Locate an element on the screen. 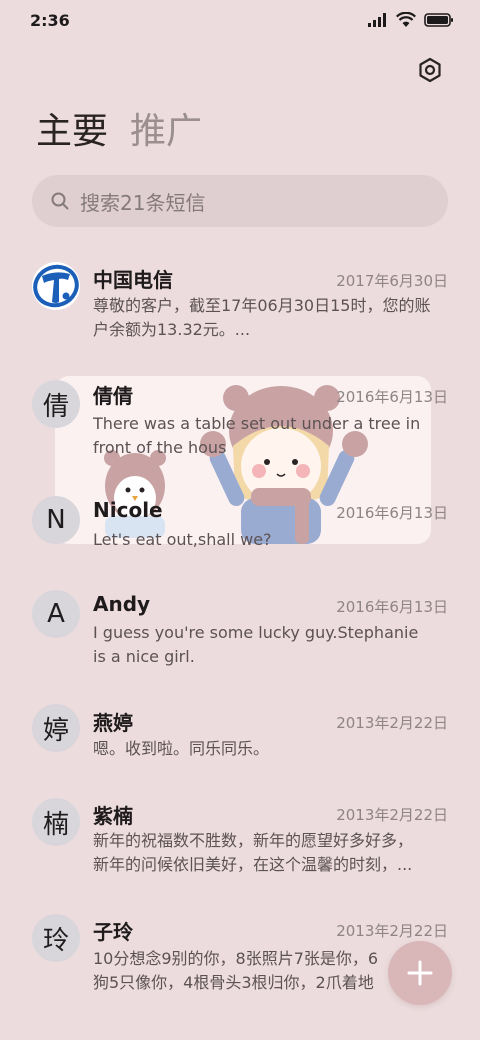 This screenshot has width=480, height=1040. tab-primary: 主要 is located at coordinates (72, 132).